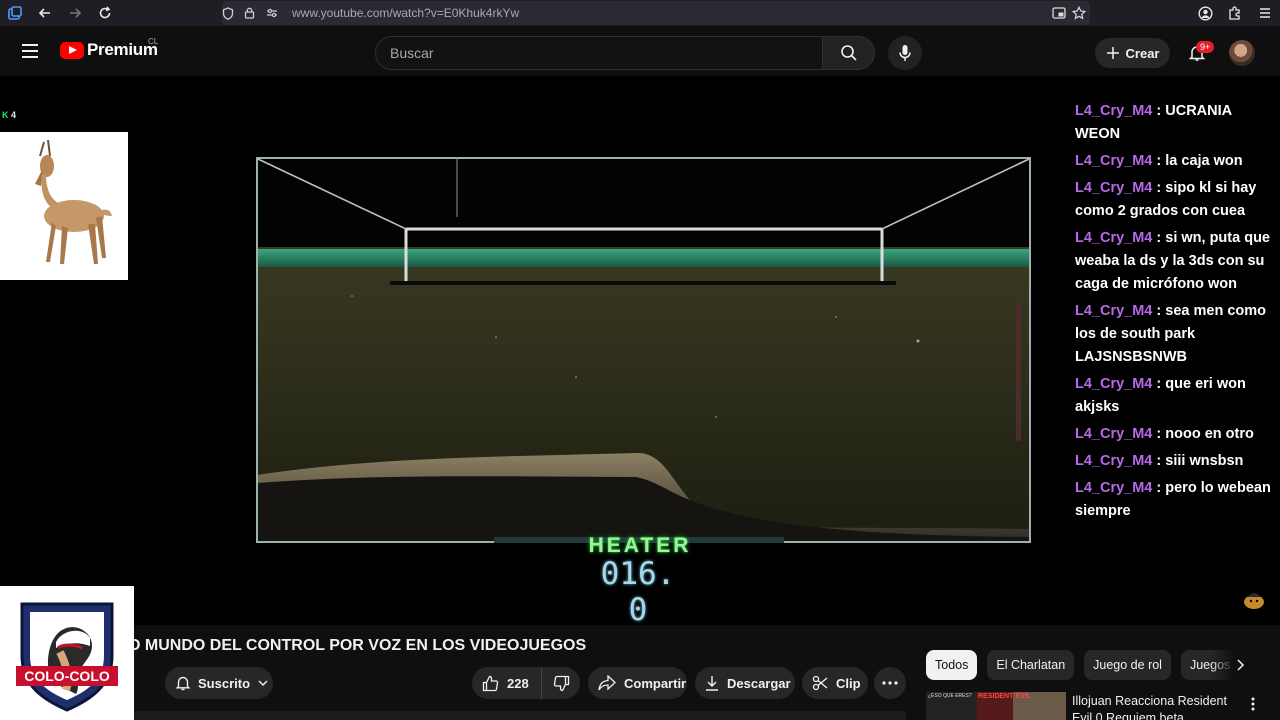  I want to click on side-counter: K 4, so click(9, 115).